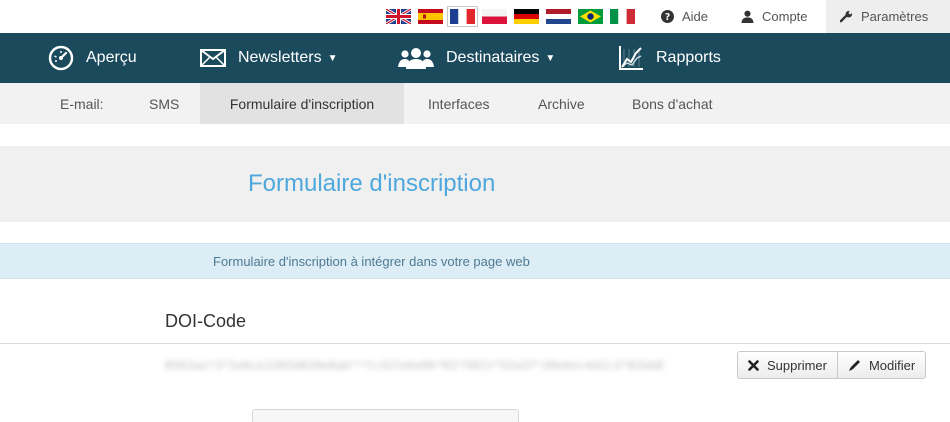 The height and width of the screenshot is (422, 950). I want to click on envelope-icon, so click(213, 58).